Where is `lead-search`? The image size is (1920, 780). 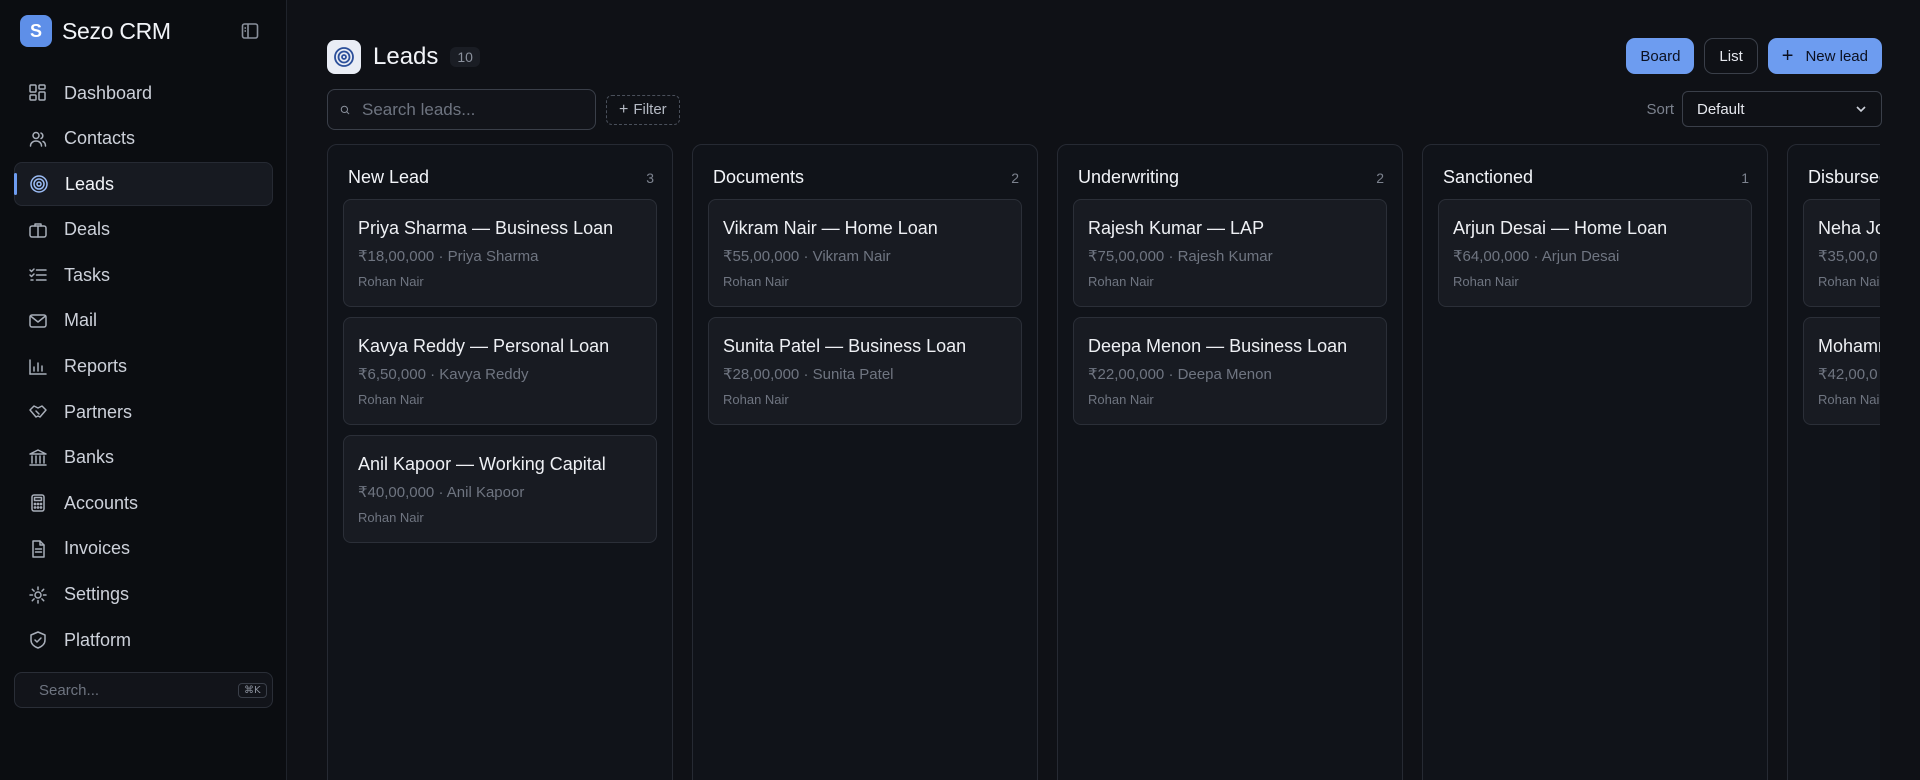 lead-search is located at coordinates (461, 109).